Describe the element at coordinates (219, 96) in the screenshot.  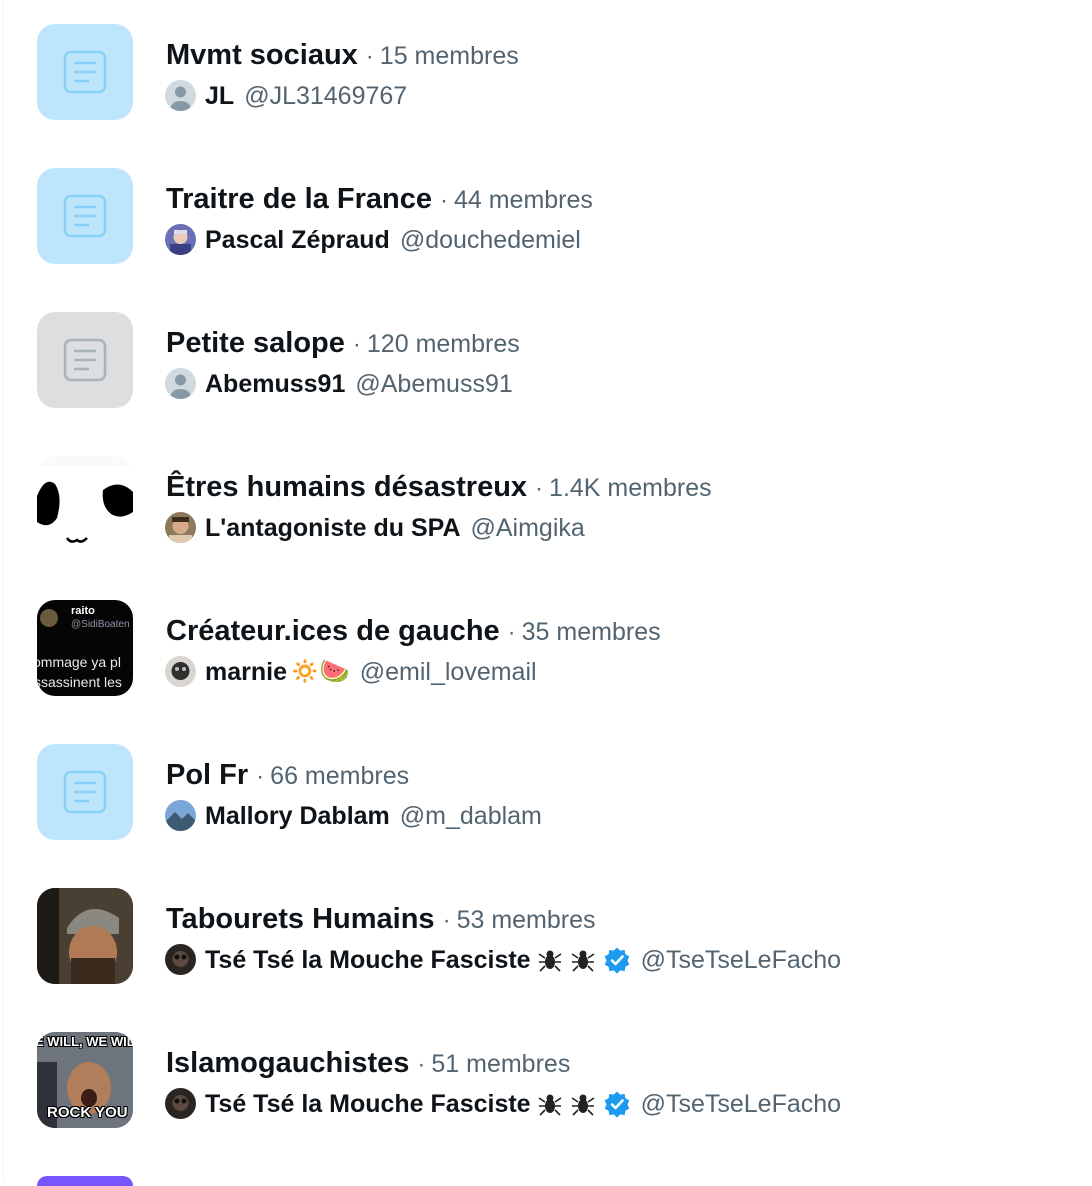
I see `owner-name: JL` at that location.